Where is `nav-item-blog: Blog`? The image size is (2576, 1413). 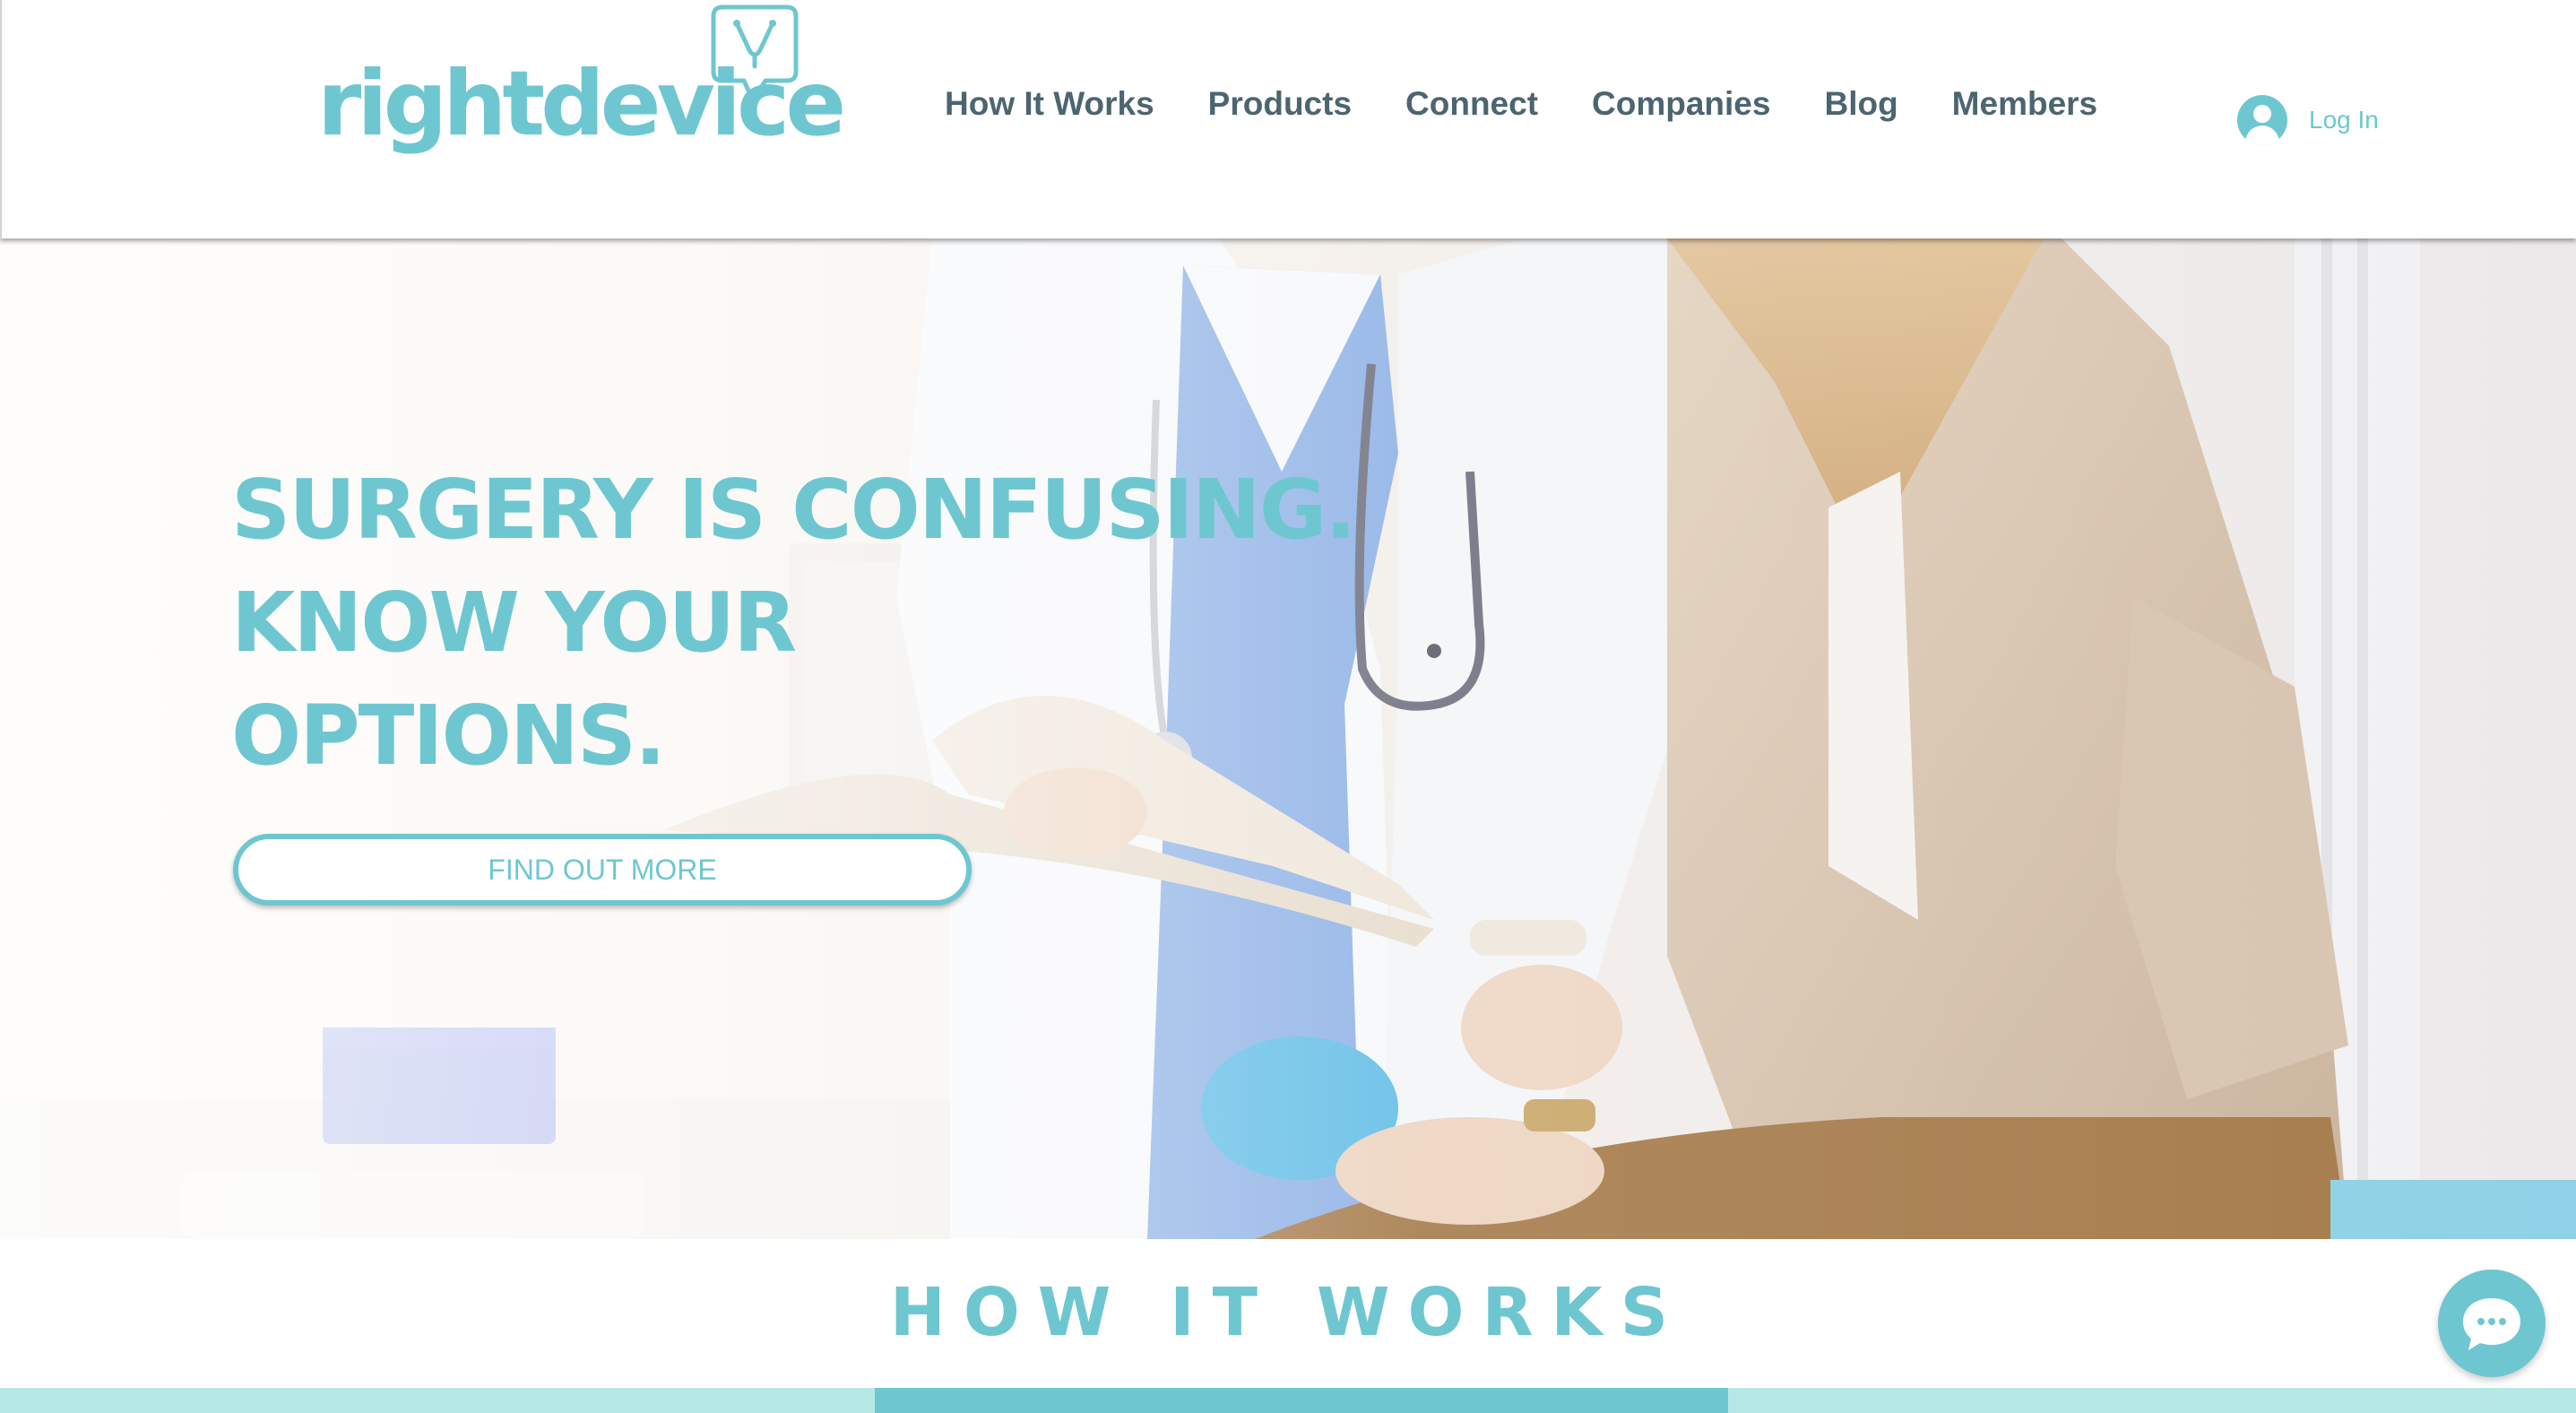 nav-item-blog: Blog is located at coordinates (1860, 104).